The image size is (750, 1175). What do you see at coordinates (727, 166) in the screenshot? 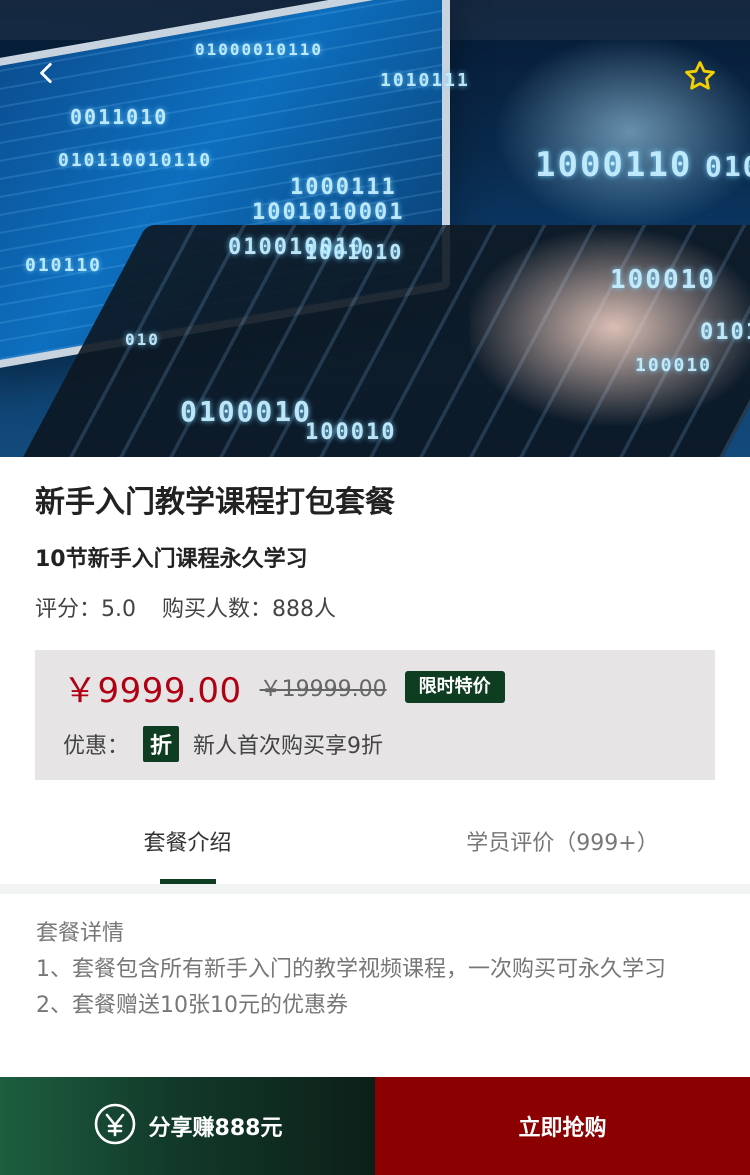
I see `binary-text: 01011` at bounding box center [727, 166].